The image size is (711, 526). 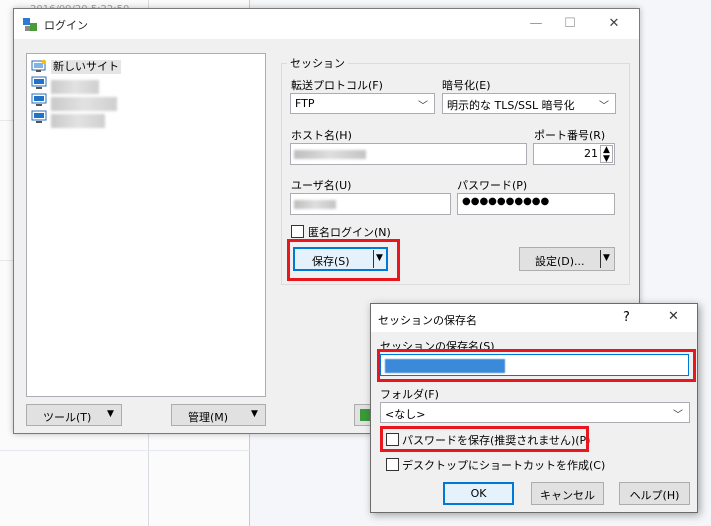 What do you see at coordinates (570, 24) in the screenshot?
I see `maximize-icon: ☐` at bounding box center [570, 24].